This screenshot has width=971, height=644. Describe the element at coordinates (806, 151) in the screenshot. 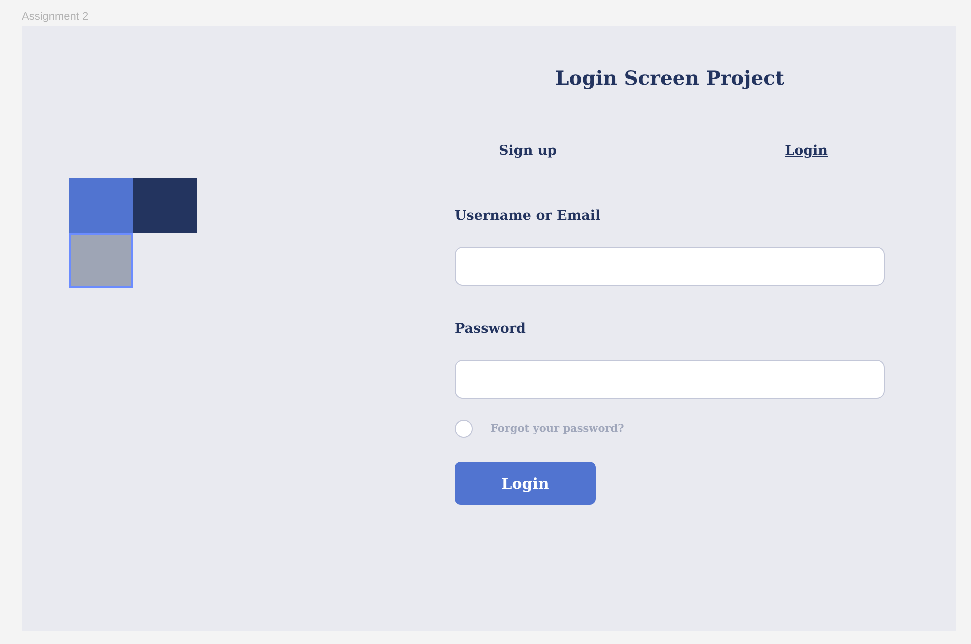

I see `tab: Login` at that location.